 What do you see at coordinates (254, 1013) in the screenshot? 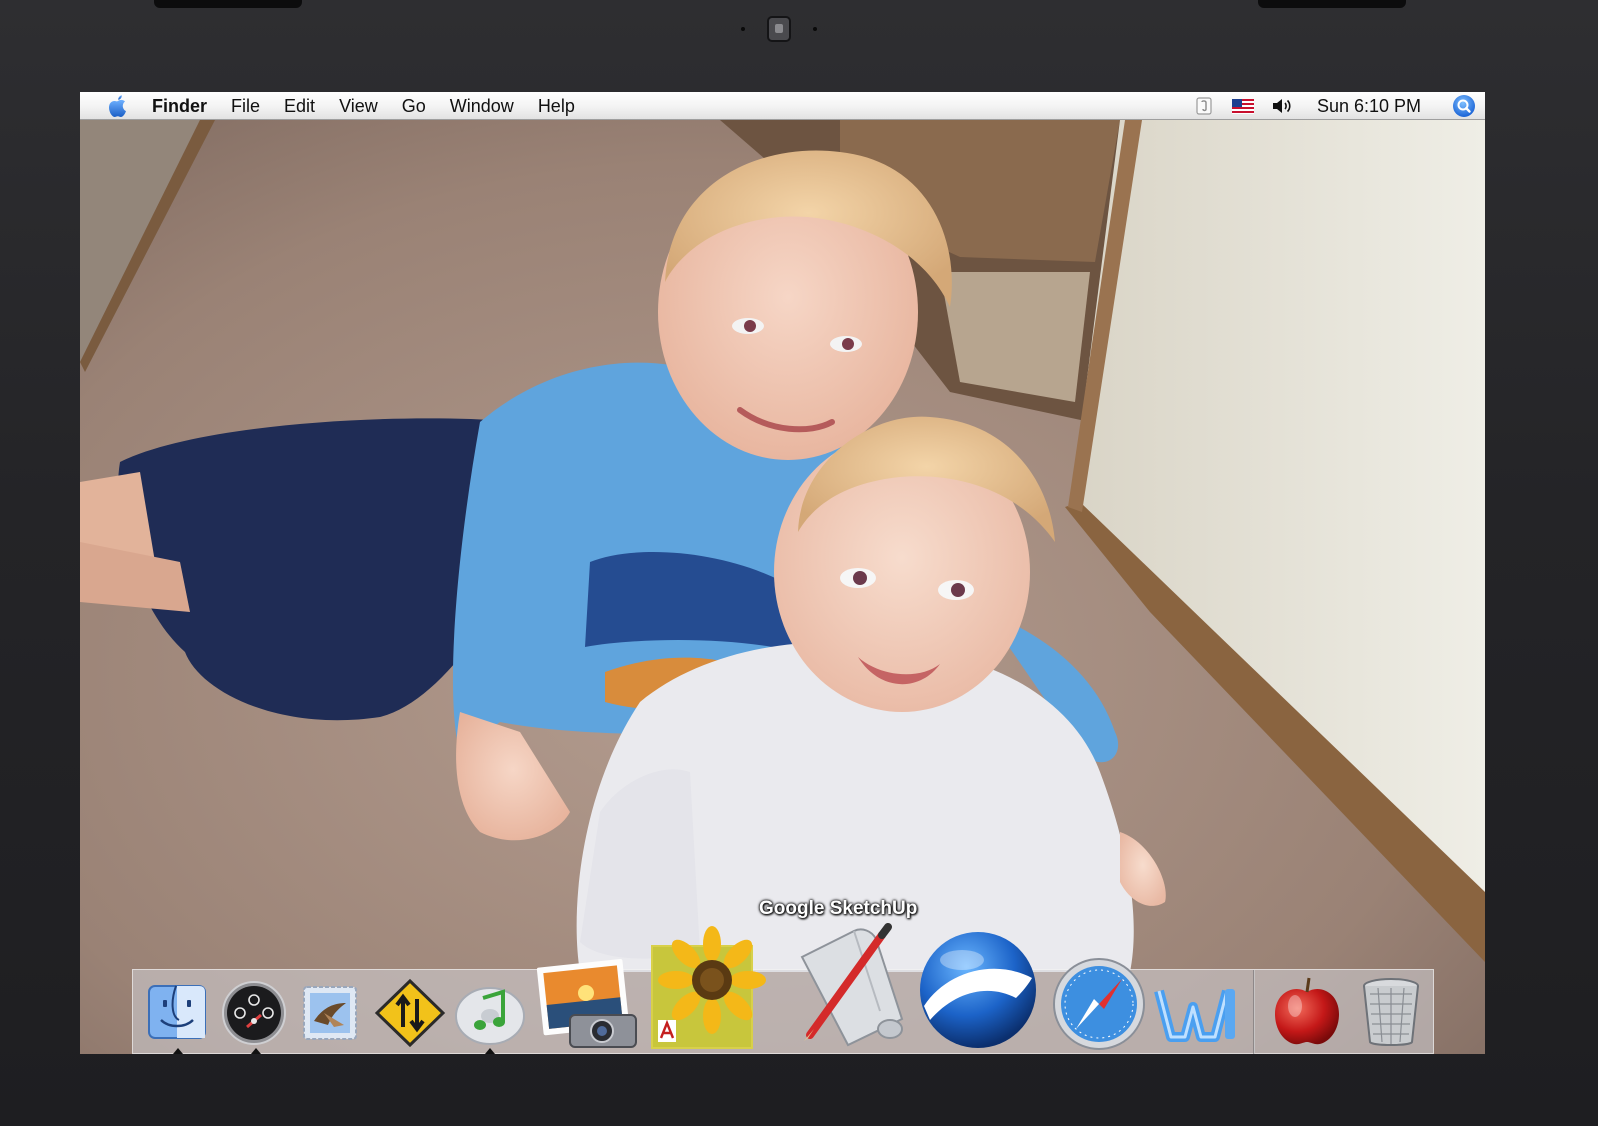
I see `dock-dashboard-icon` at bounding box center [254, 1013].